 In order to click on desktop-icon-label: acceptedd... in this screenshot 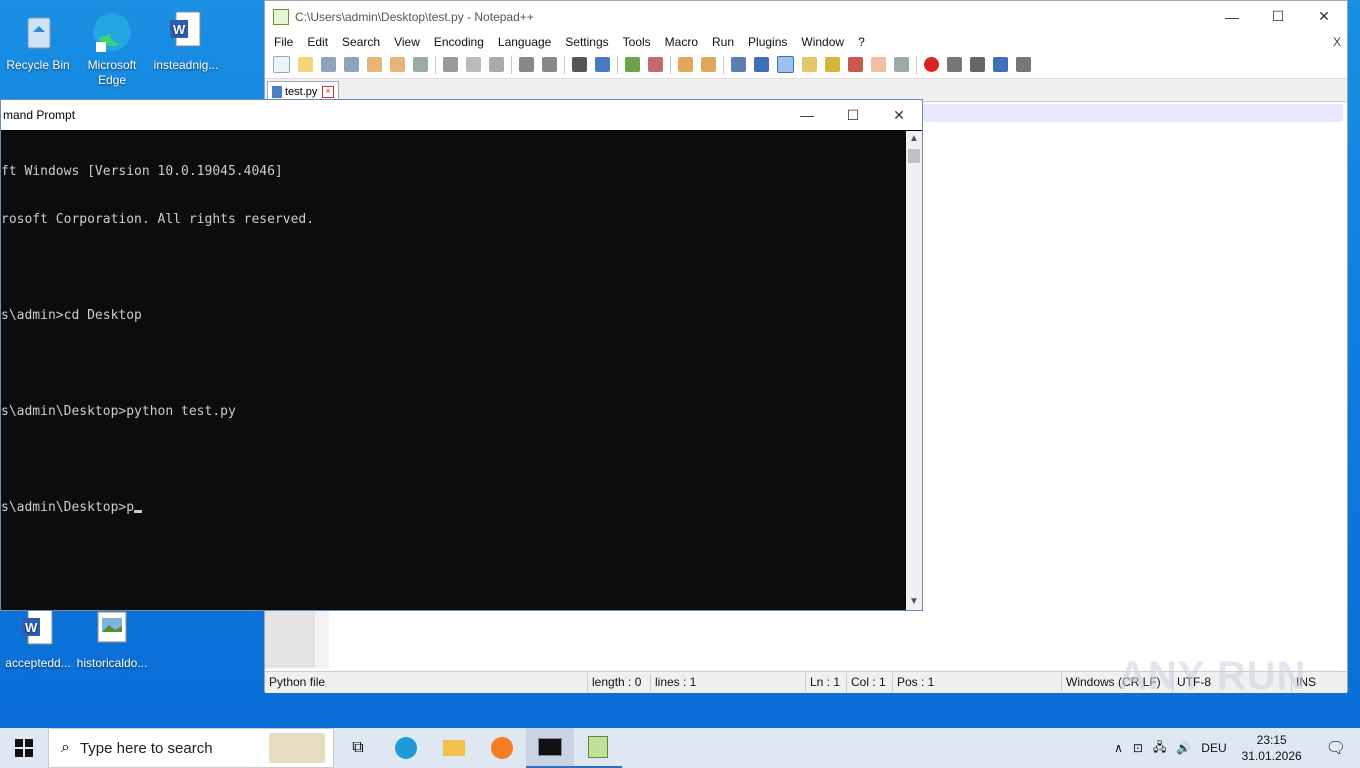, I will do `click(38, 663)`.